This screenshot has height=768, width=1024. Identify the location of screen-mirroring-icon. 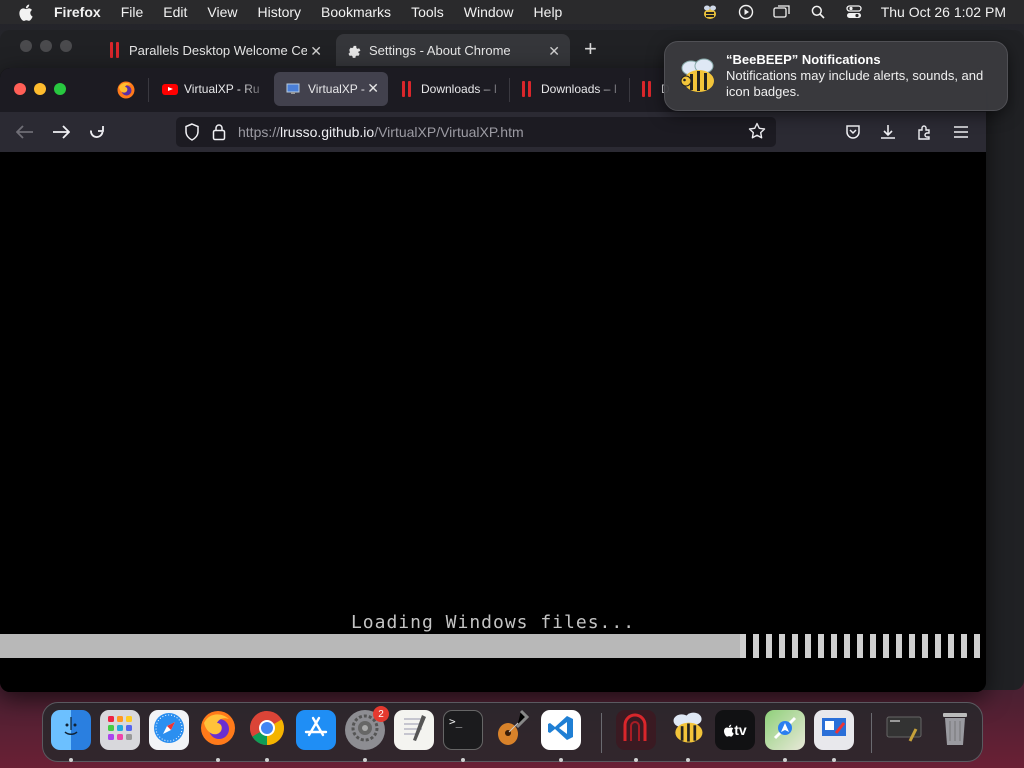
(782, 12).